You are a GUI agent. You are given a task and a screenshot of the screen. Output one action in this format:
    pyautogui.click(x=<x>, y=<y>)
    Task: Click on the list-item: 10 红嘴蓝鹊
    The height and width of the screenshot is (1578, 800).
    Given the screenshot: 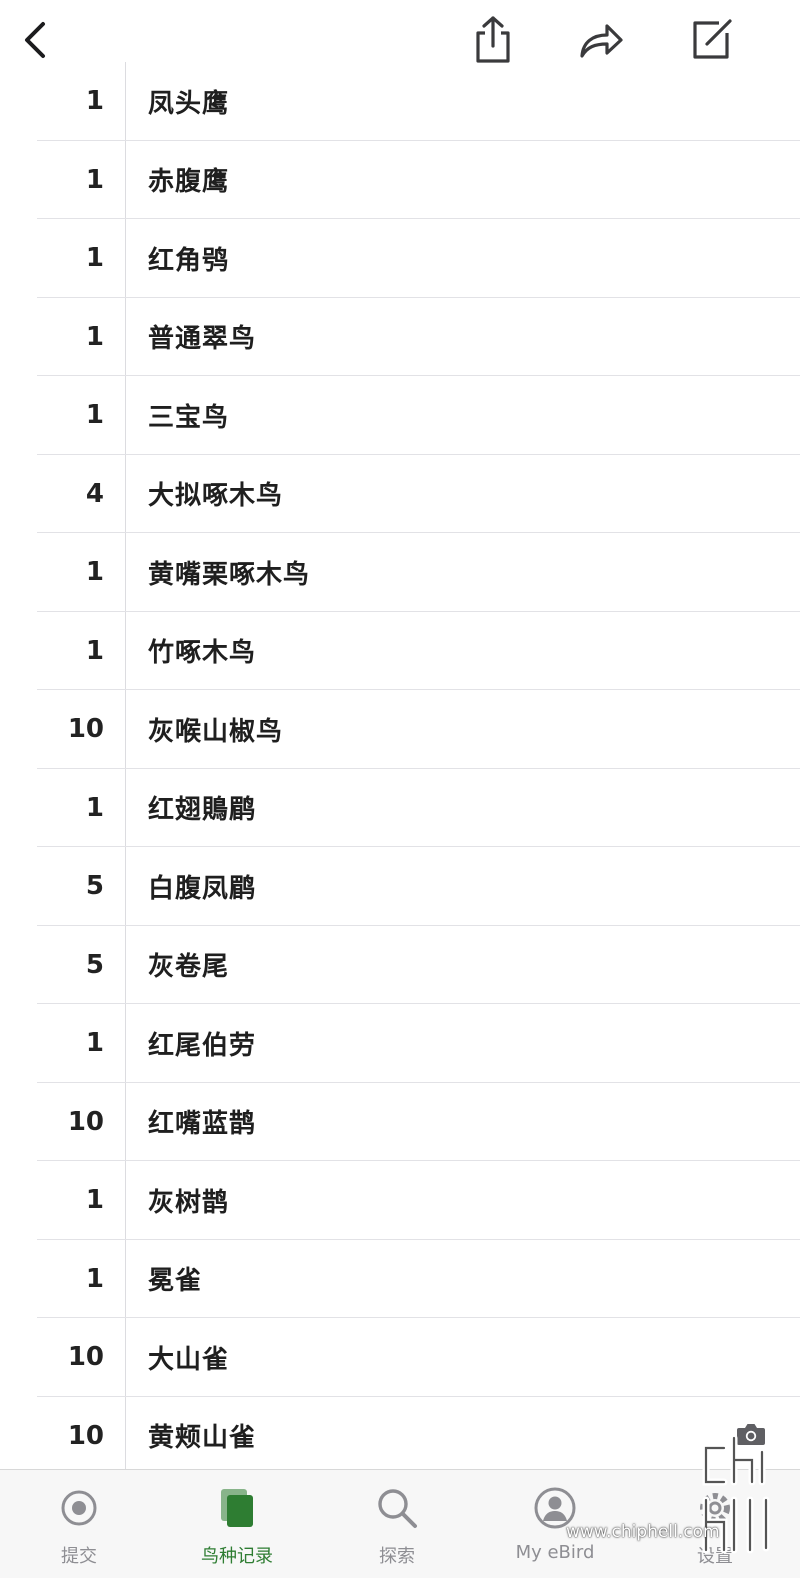 What is the action you would take?
    pyautogui.click(x=400, y=1121)
    